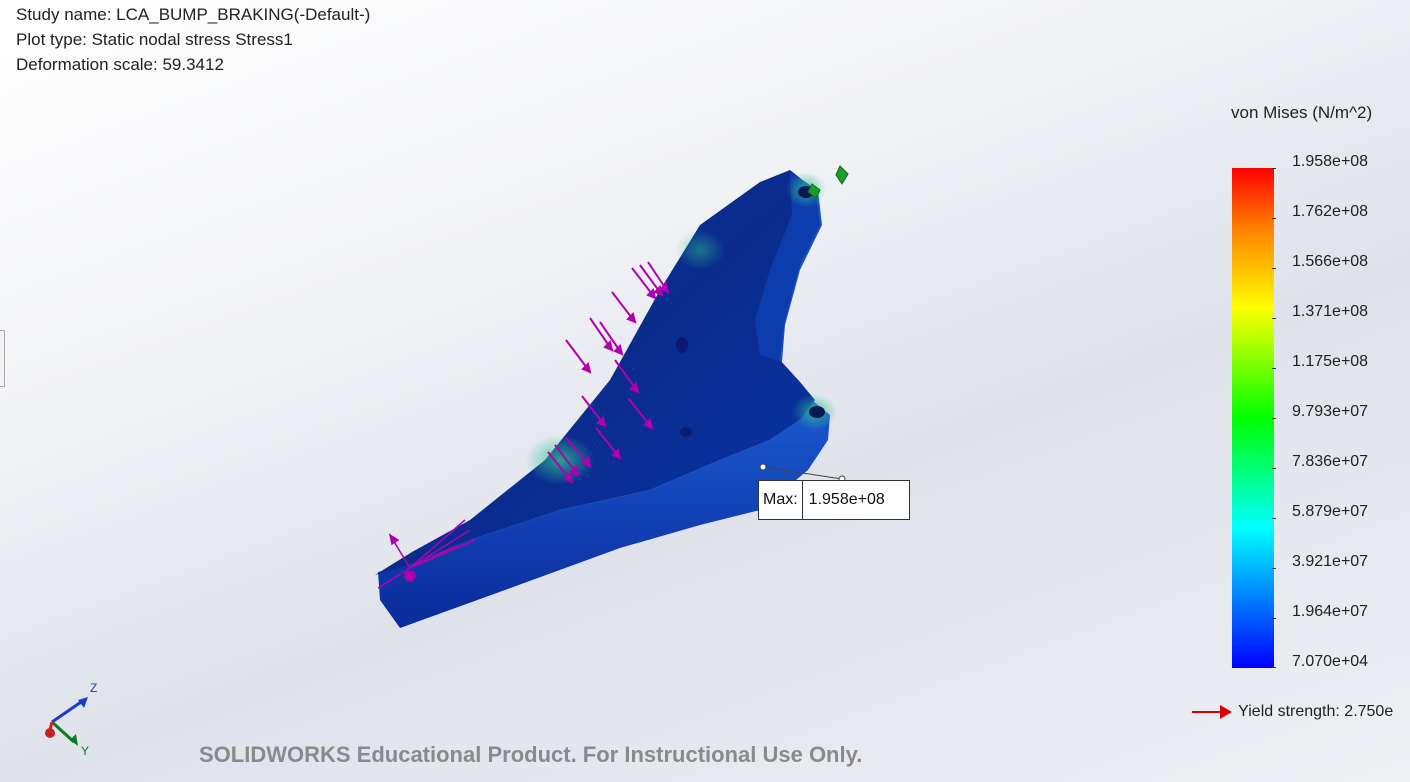  I want to click on legend-tick-label: 5.879e+07, so click(1330, 511).